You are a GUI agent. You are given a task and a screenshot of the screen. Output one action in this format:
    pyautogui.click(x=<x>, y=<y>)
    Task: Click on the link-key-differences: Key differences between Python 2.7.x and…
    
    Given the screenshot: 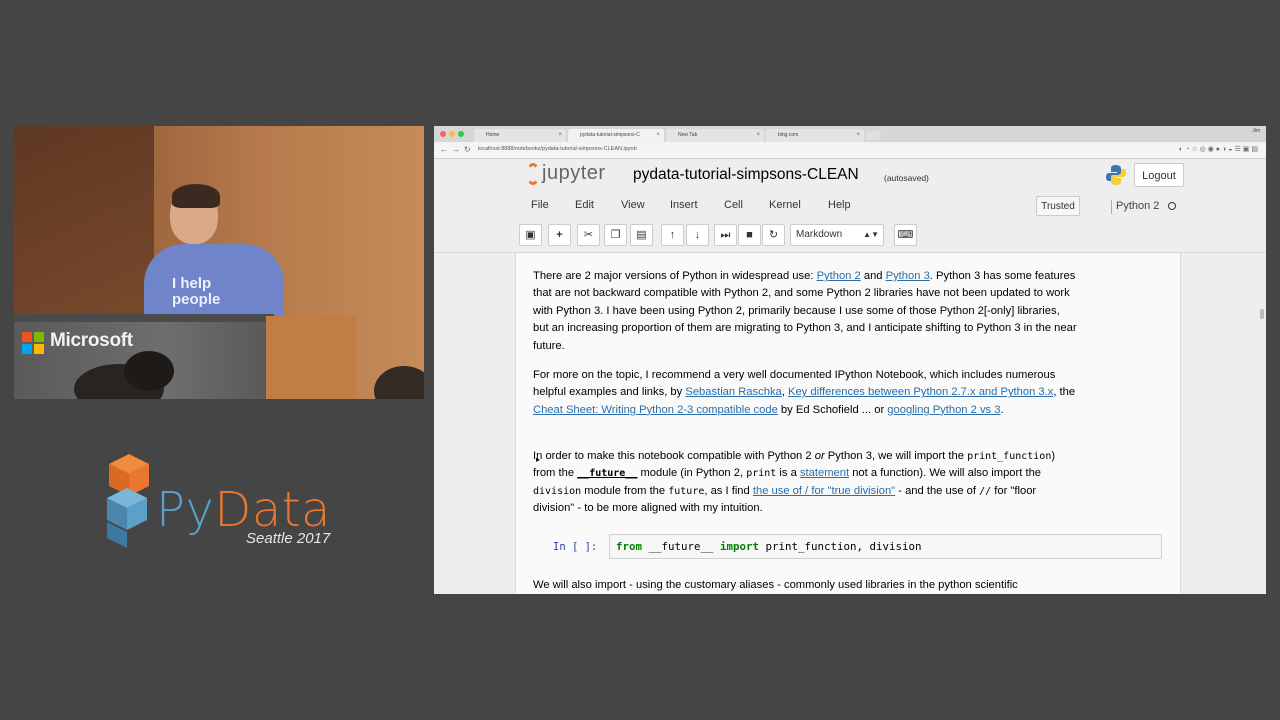 What is the action you would take?
    pyautogui.click(x=920, y=392)
    